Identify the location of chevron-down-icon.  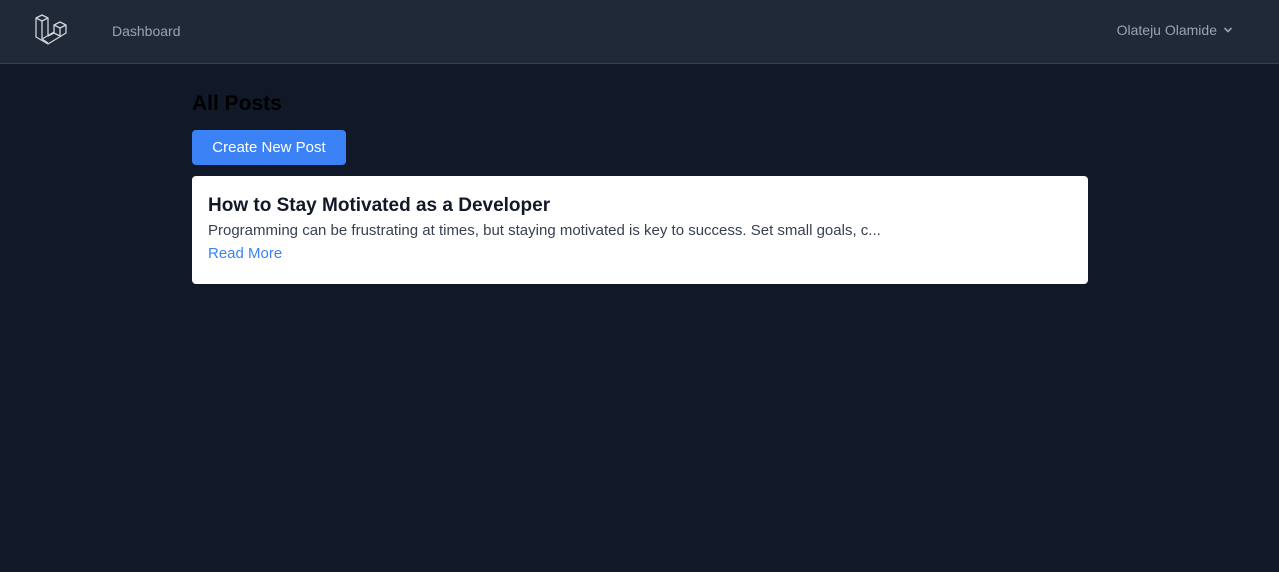
(1228, 30).